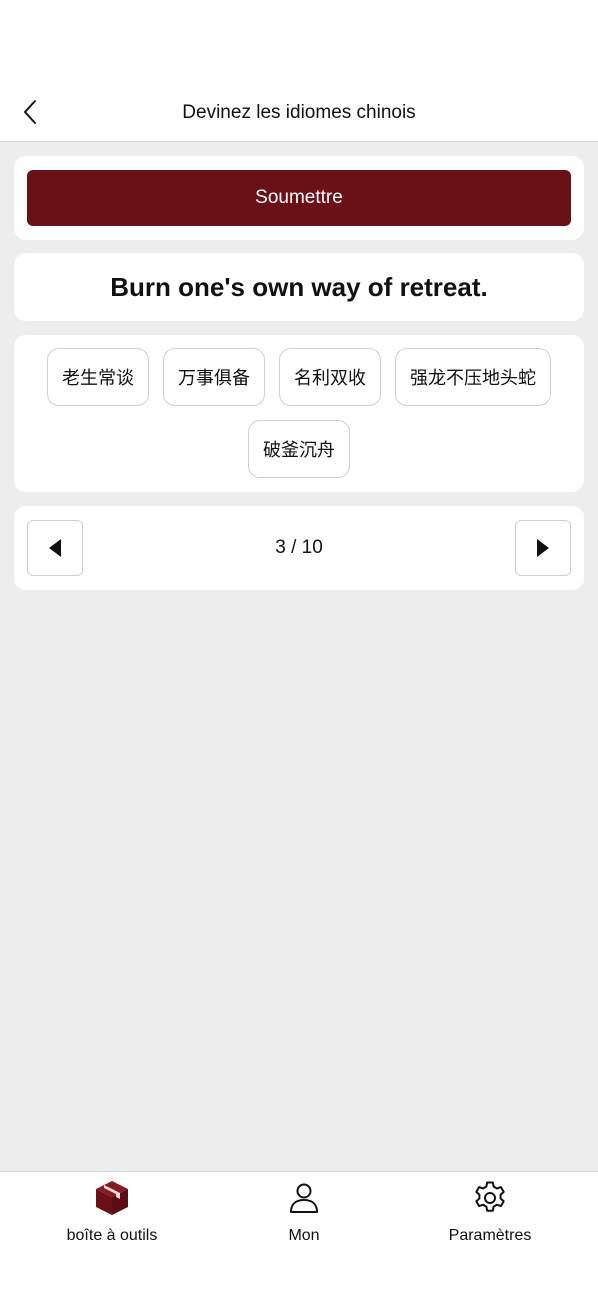 This screenshot has width=598, height=1300. I want to click on gear-icon, so click(490, 1198).